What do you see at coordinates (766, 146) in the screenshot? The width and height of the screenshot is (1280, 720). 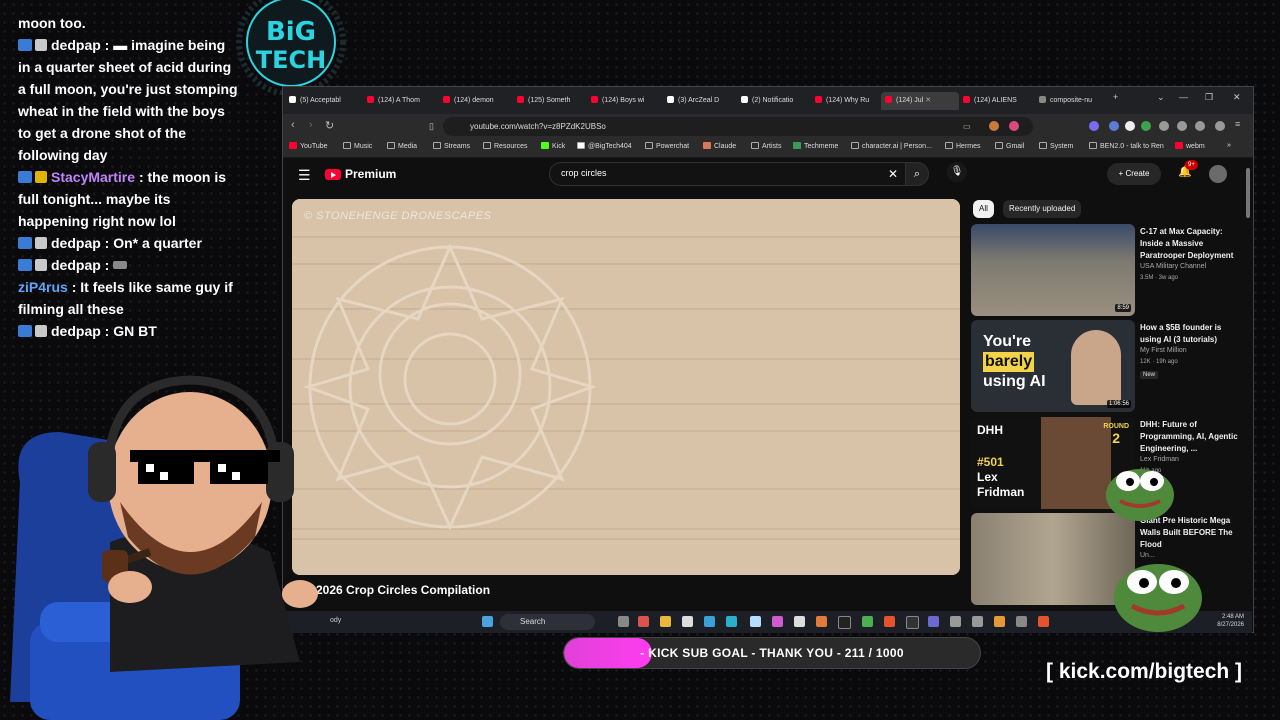 I see `bookmark-artists: Artists` at bounding box center [766, 146].